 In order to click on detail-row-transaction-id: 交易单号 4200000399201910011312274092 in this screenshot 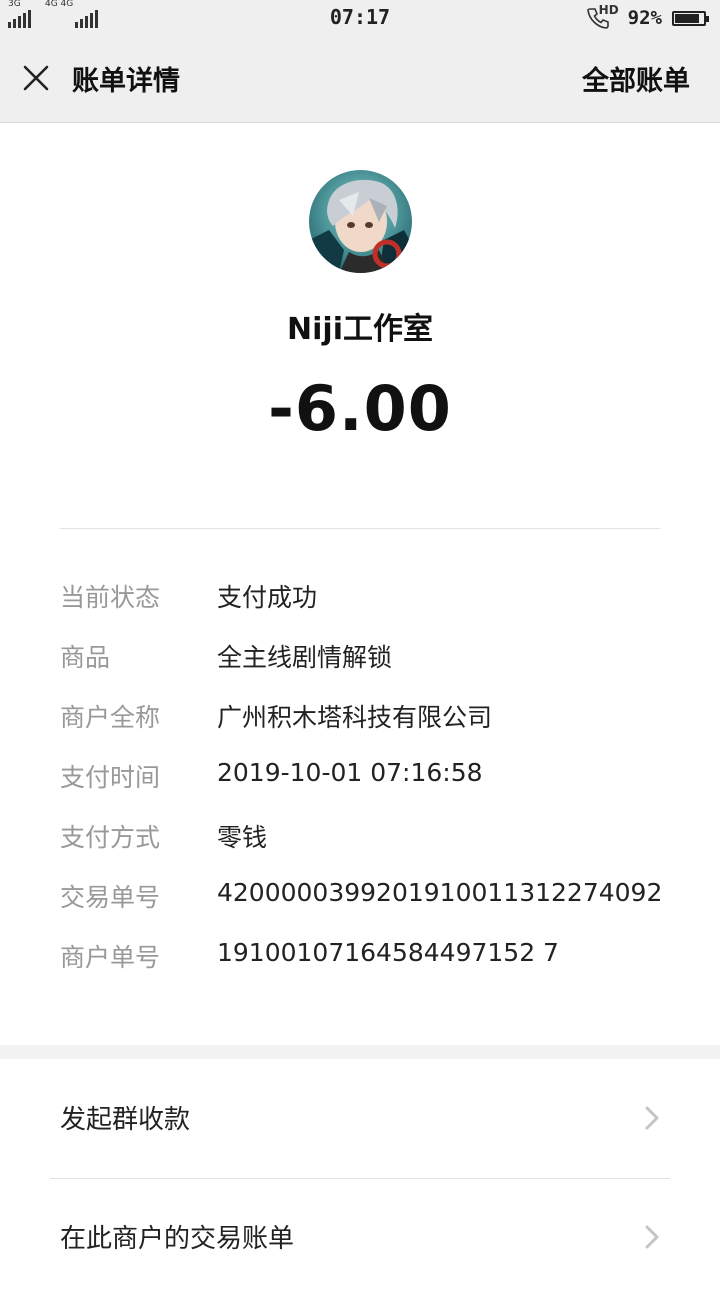, I will do `click(370, 900)`.